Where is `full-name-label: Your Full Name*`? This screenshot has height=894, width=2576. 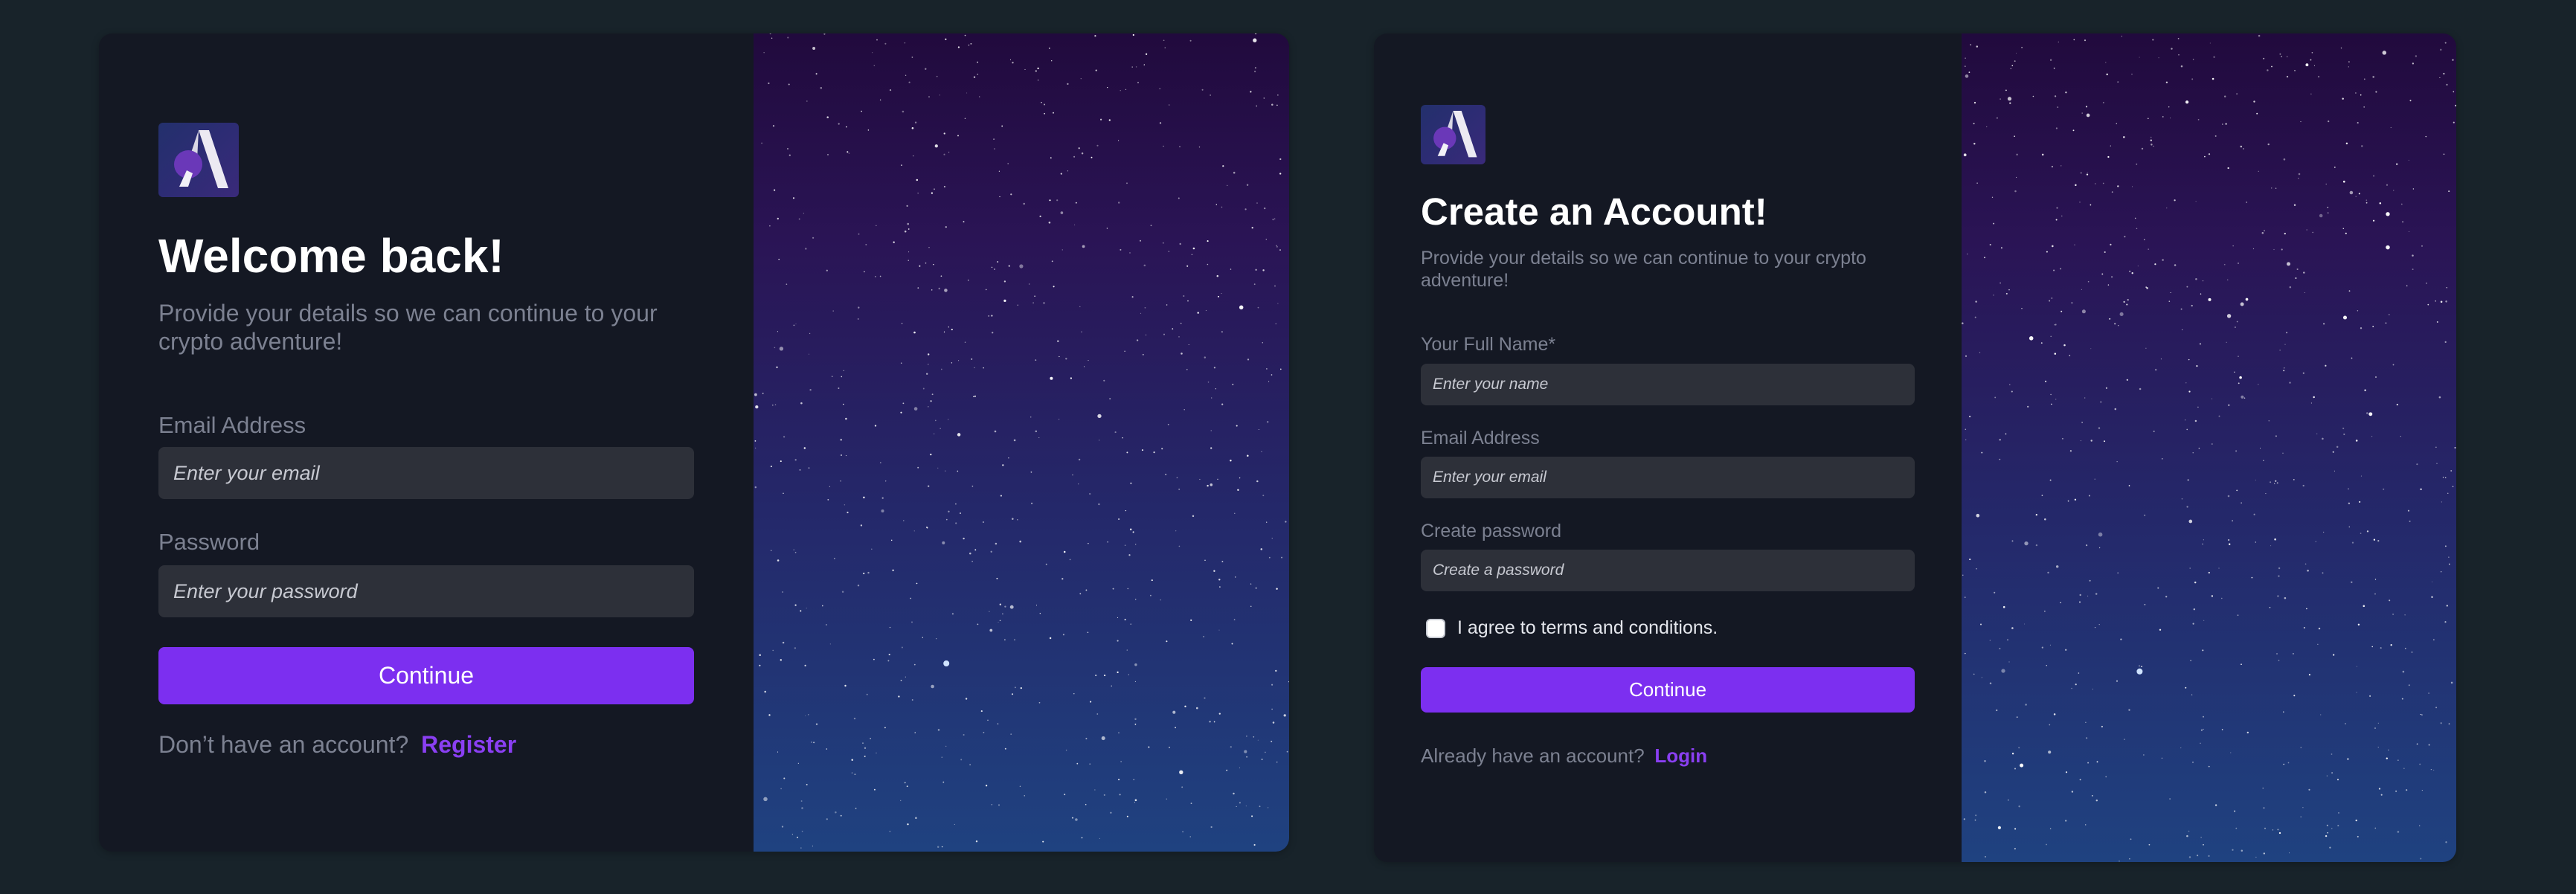 full-name-label: Your Full Name* is located at coordinates (1488, 345).